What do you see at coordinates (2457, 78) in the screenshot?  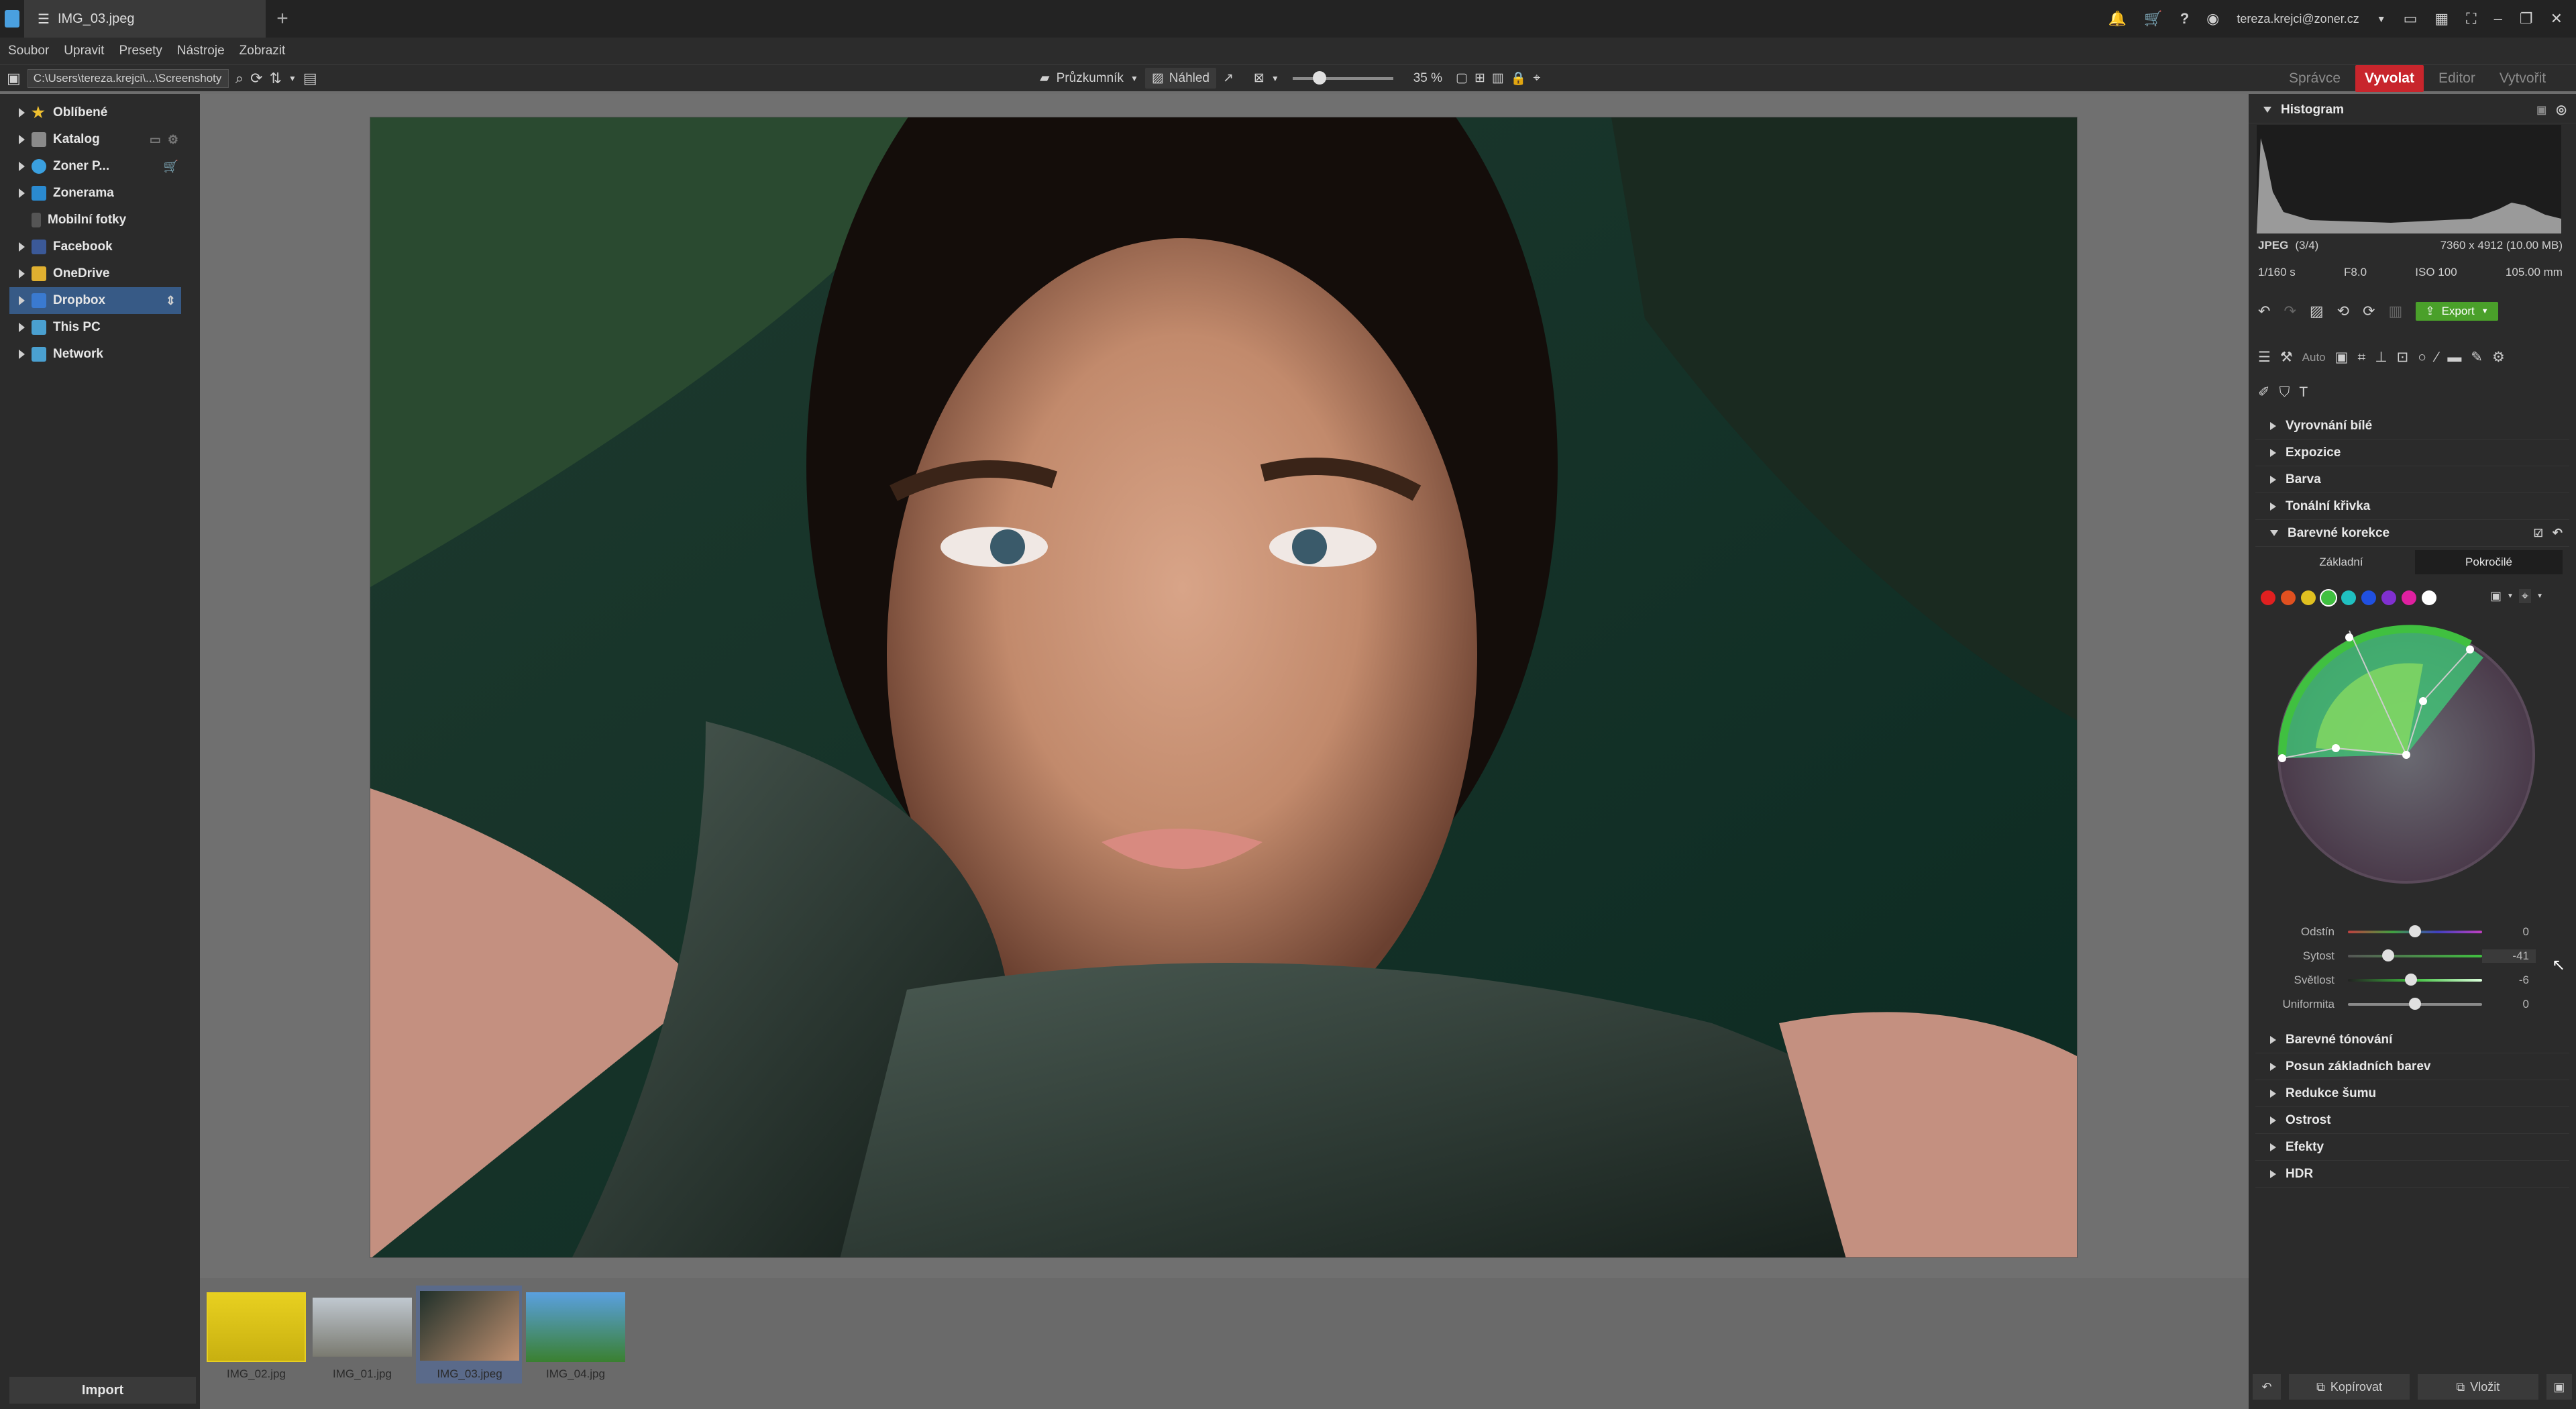 I see `mode-editor: Editor` at bounding box center [2457, 78].